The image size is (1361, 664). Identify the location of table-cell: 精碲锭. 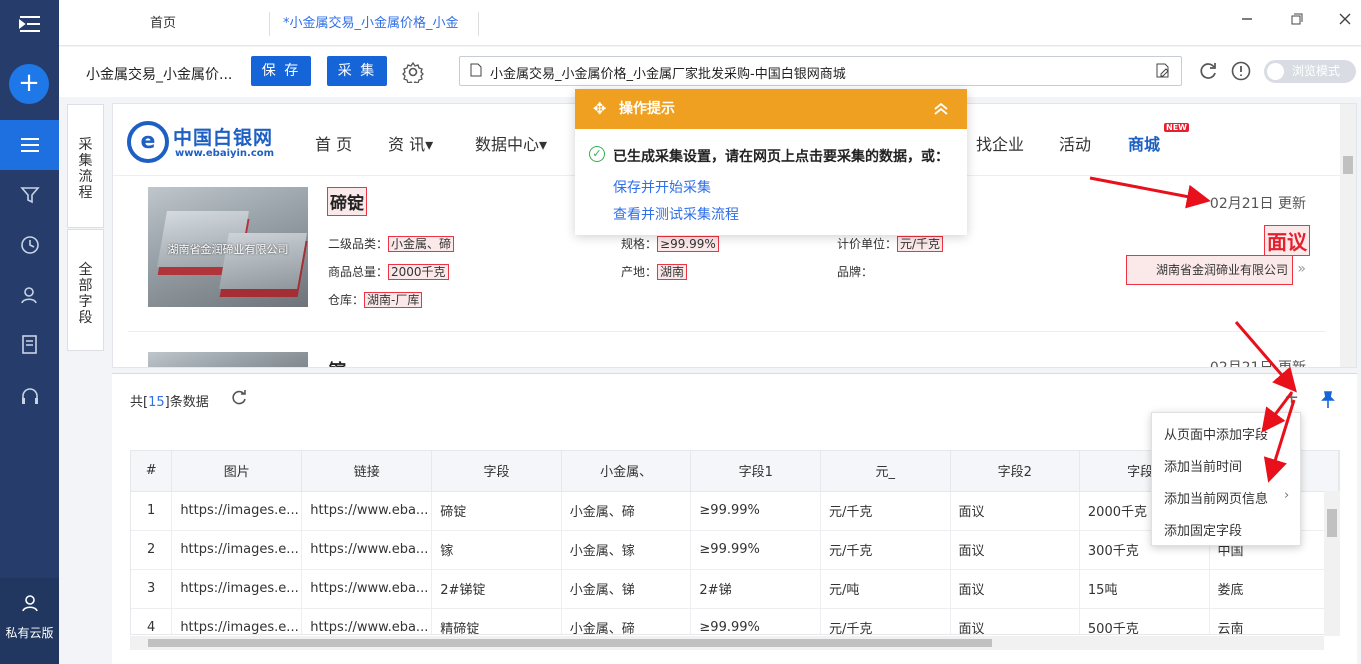
(496, 621).